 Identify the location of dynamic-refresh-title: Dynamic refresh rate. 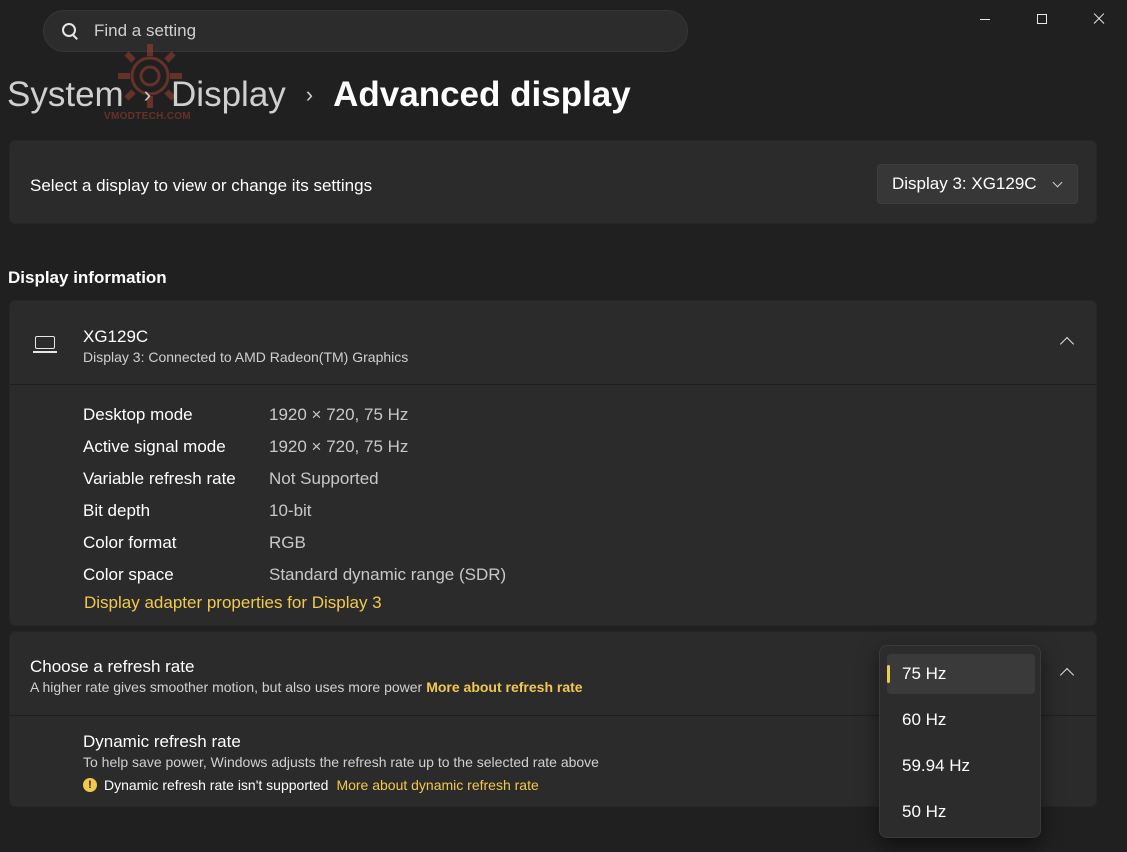
(162, 741).